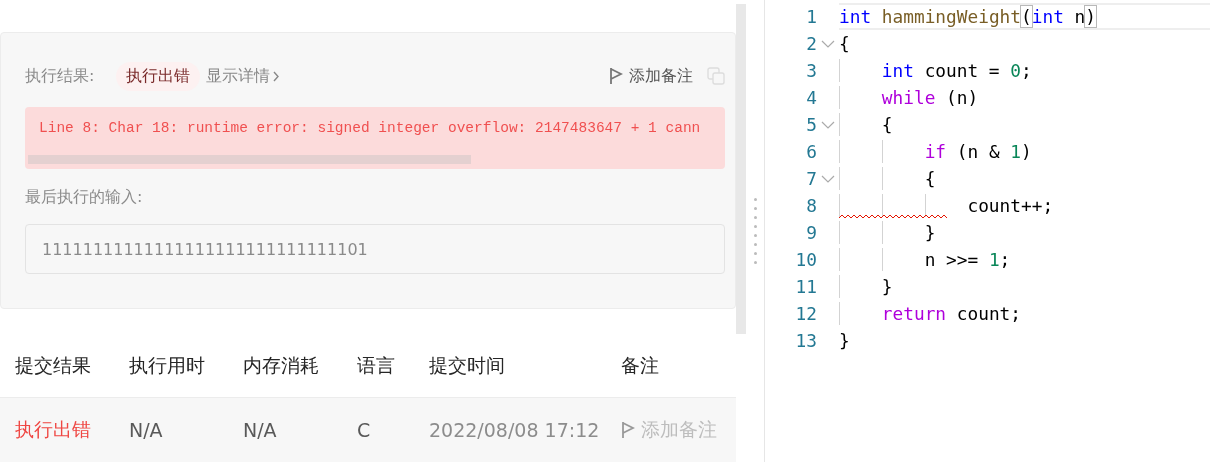 This screenshot has height=462, width=1210. What do you see at coordinates (956, 70) in the screenshot?
I see `code-line: int count = 0;` at bounding box center [956, 70].